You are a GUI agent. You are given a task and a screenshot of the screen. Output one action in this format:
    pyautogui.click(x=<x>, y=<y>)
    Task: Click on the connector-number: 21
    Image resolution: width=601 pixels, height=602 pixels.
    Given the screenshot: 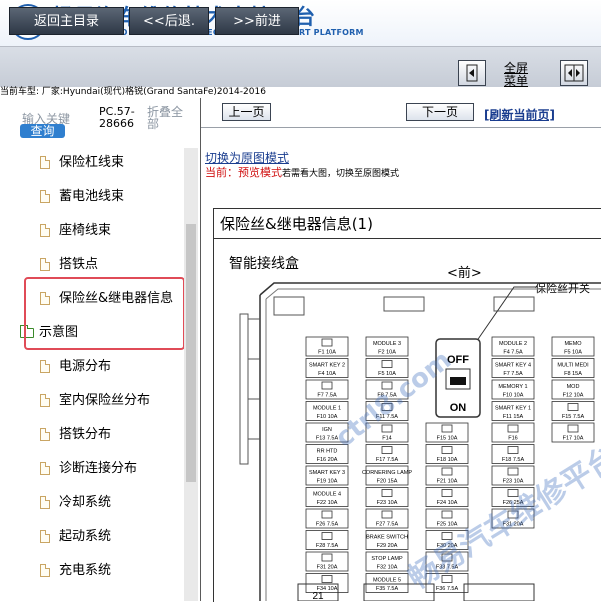 What is the action you would take?
    pyautogui.click(x=318, y=596)
    